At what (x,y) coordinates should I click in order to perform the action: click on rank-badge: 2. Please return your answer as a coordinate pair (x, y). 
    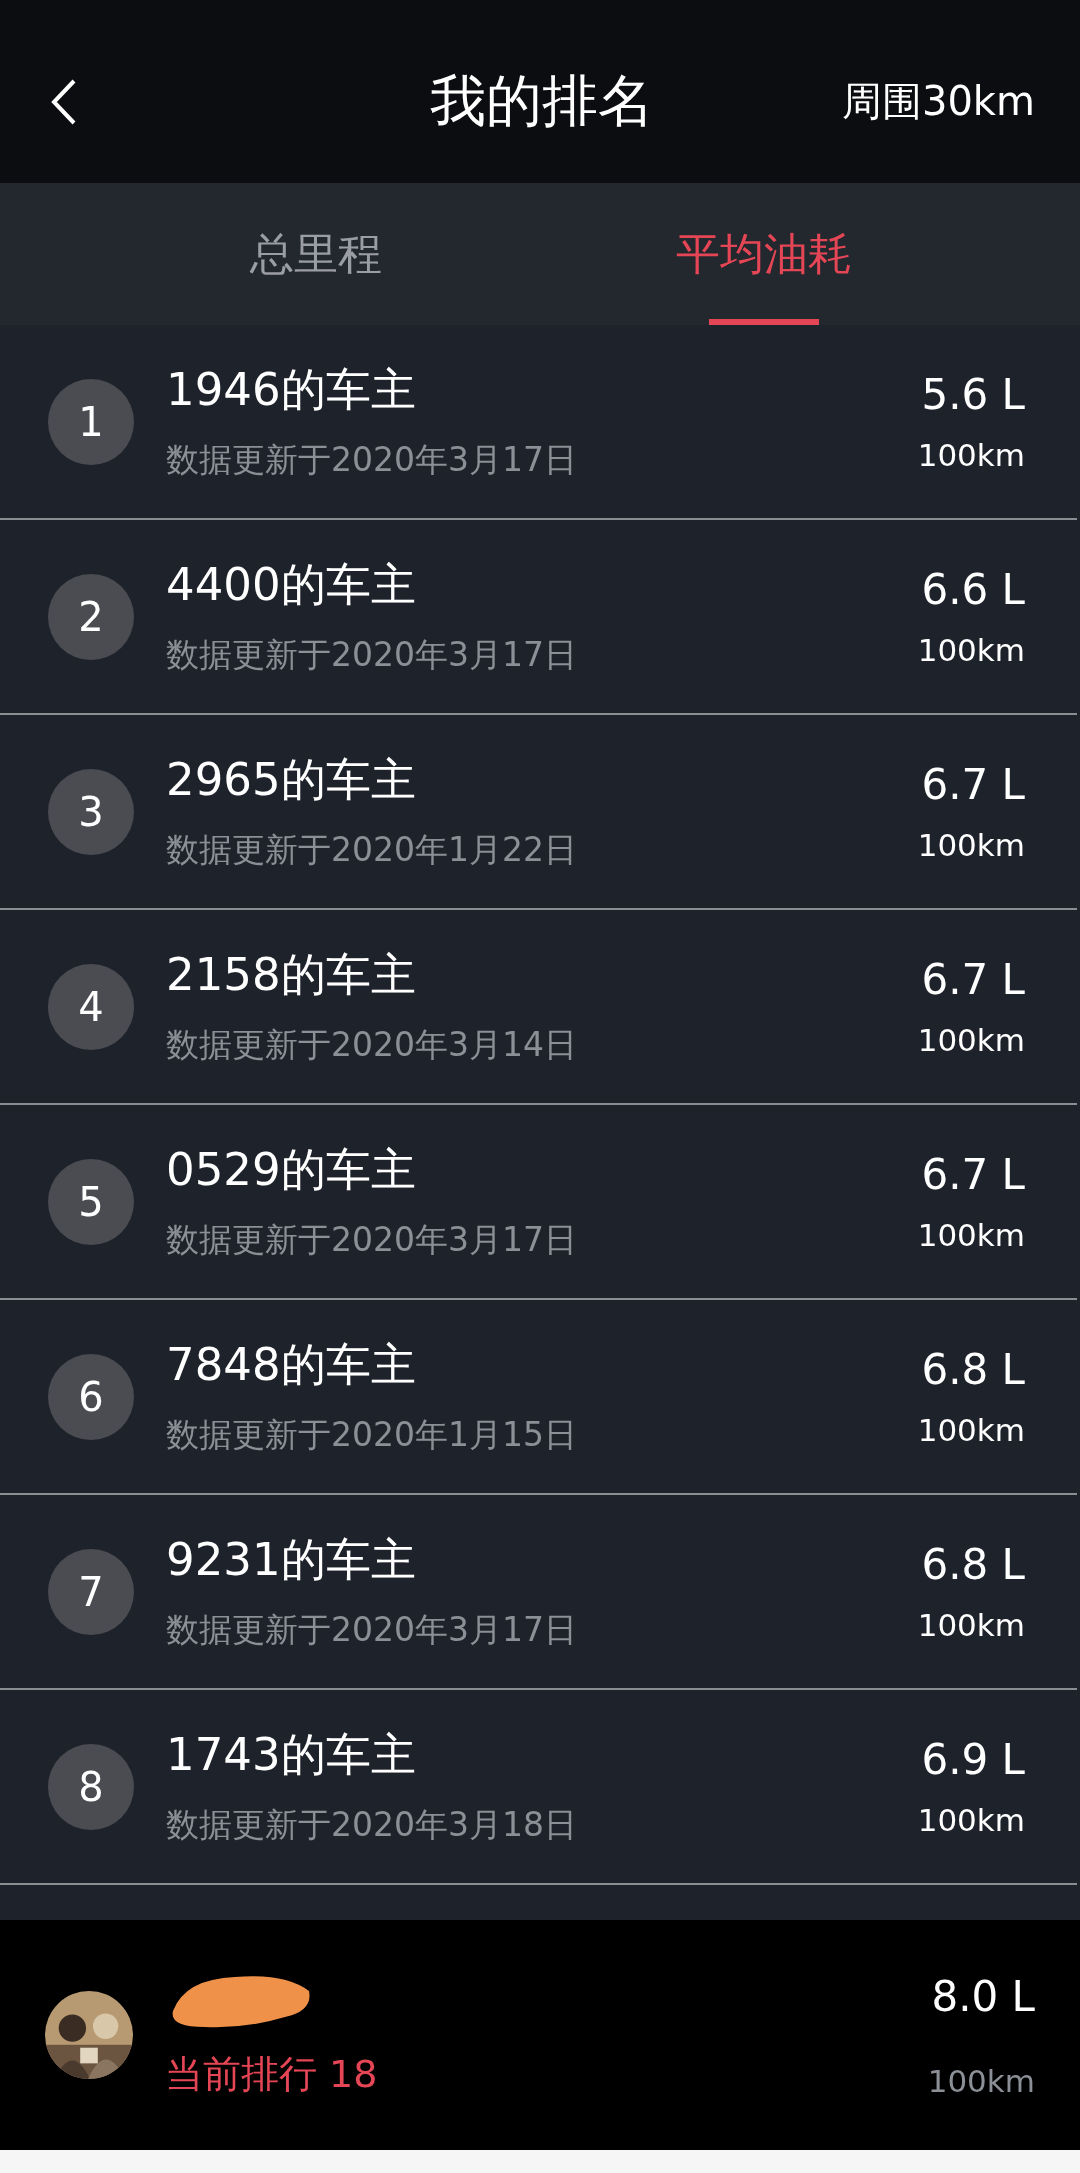
    Looking at the image, I should click on (91, 616).